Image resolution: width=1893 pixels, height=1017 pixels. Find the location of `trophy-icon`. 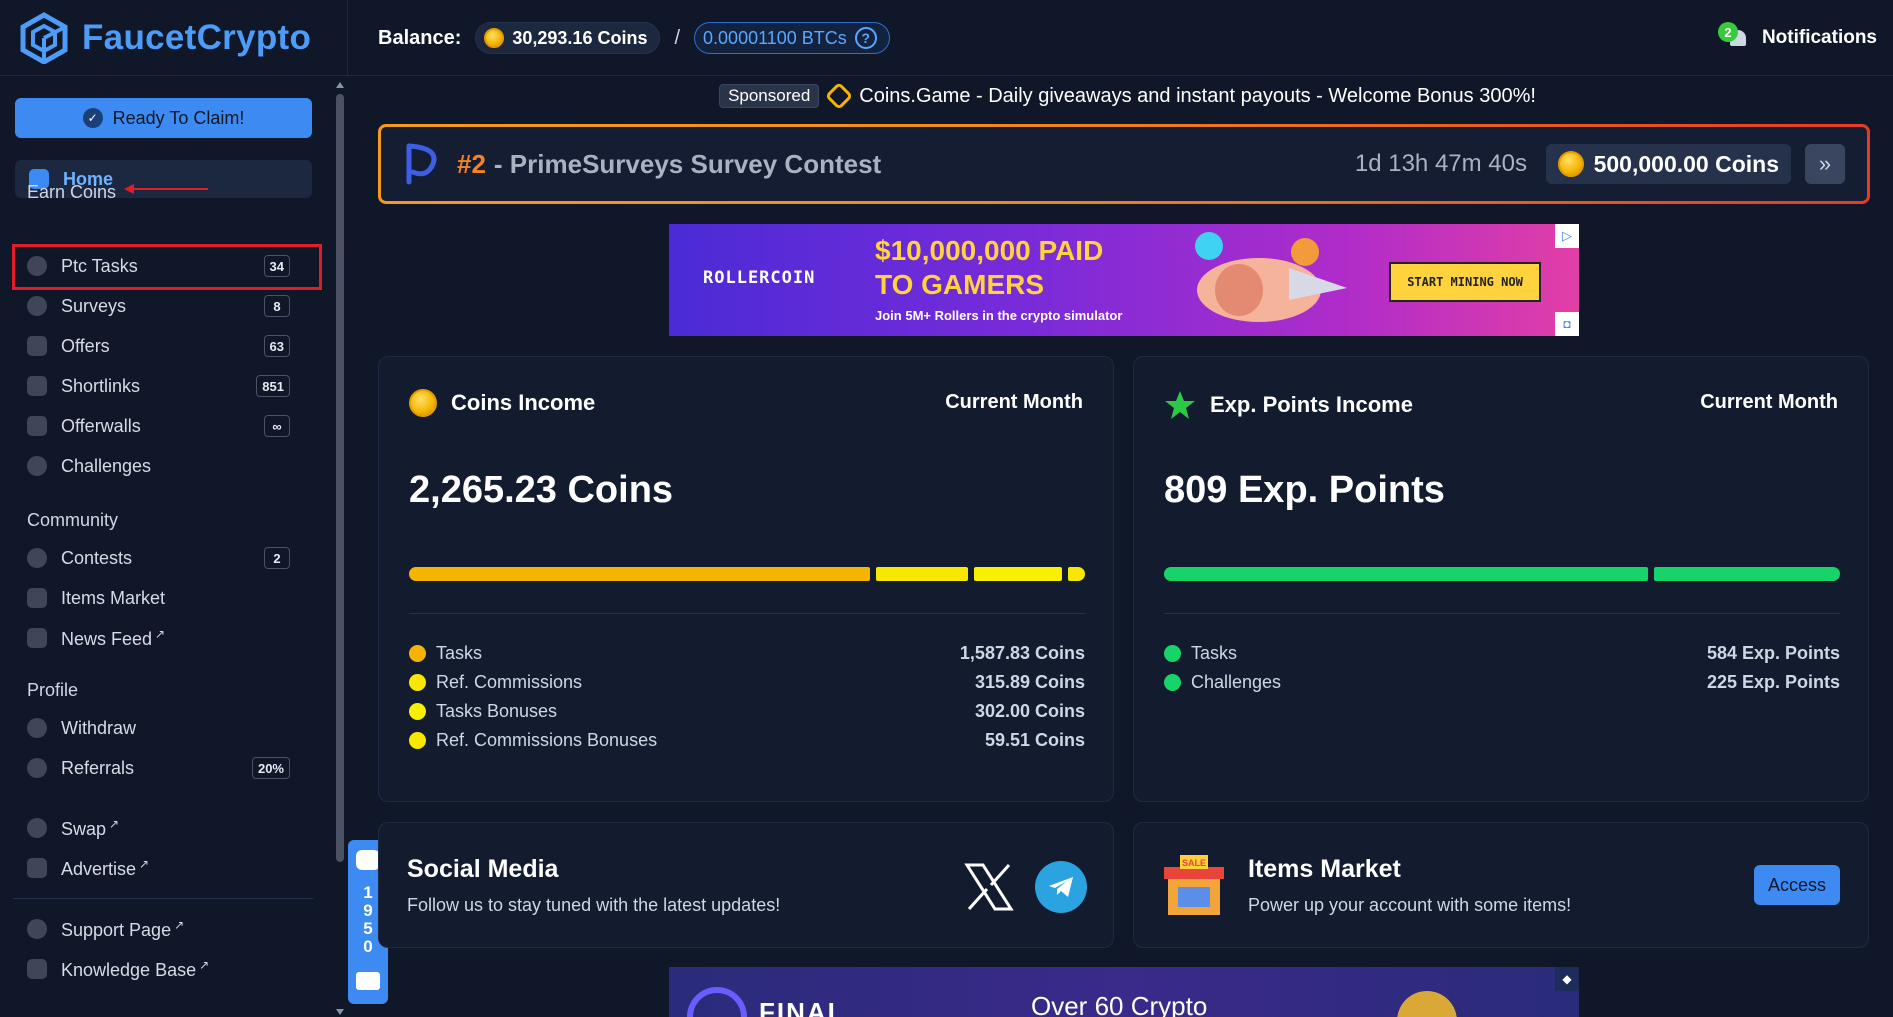

trophy-icon is located at coordinates (37, 558).